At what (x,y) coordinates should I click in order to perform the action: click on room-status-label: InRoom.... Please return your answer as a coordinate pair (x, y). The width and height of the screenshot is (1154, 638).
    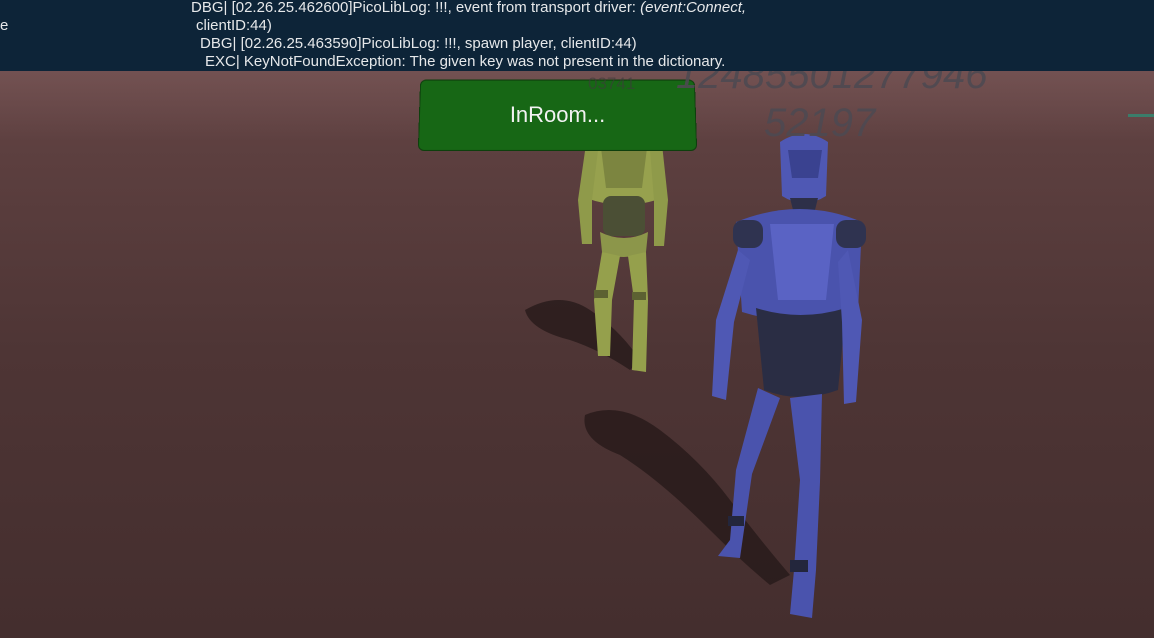
    Looking at the image, I should click on (557, 114).